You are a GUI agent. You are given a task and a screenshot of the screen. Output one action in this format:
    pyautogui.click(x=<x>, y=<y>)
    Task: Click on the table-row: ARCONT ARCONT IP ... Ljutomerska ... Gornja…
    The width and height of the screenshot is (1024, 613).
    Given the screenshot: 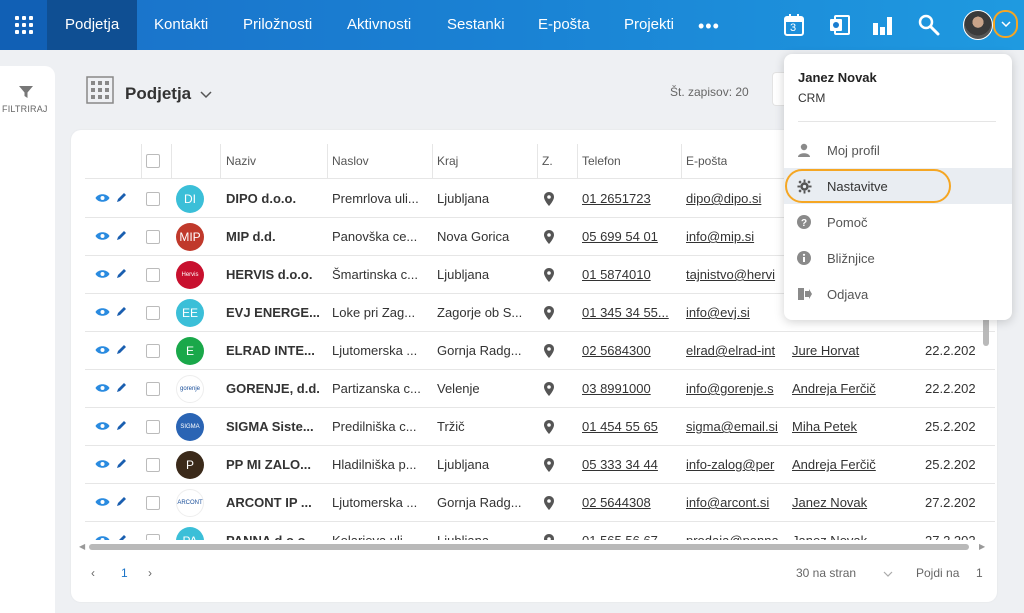 What is the action you would take?
    pyautogui.click(x=540, y=503)
    